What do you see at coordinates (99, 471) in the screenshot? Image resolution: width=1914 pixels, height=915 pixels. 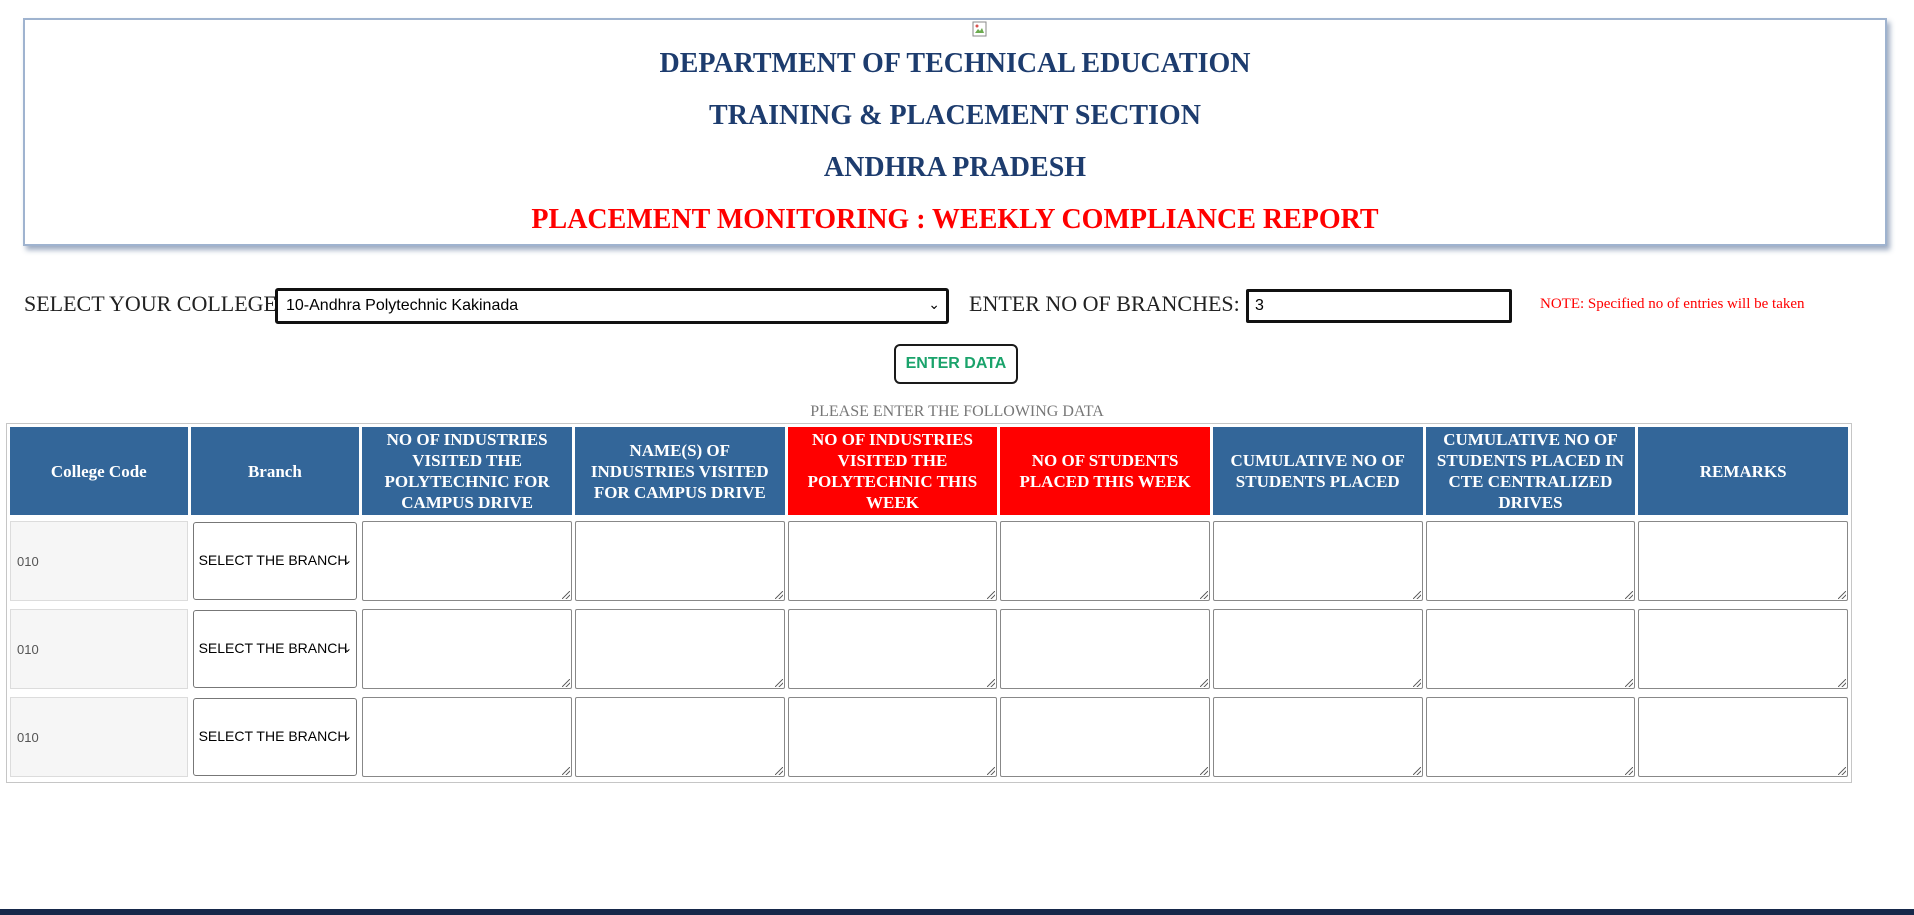 I see `col-header-college-code: College Code` at bounding box center [99, 471].